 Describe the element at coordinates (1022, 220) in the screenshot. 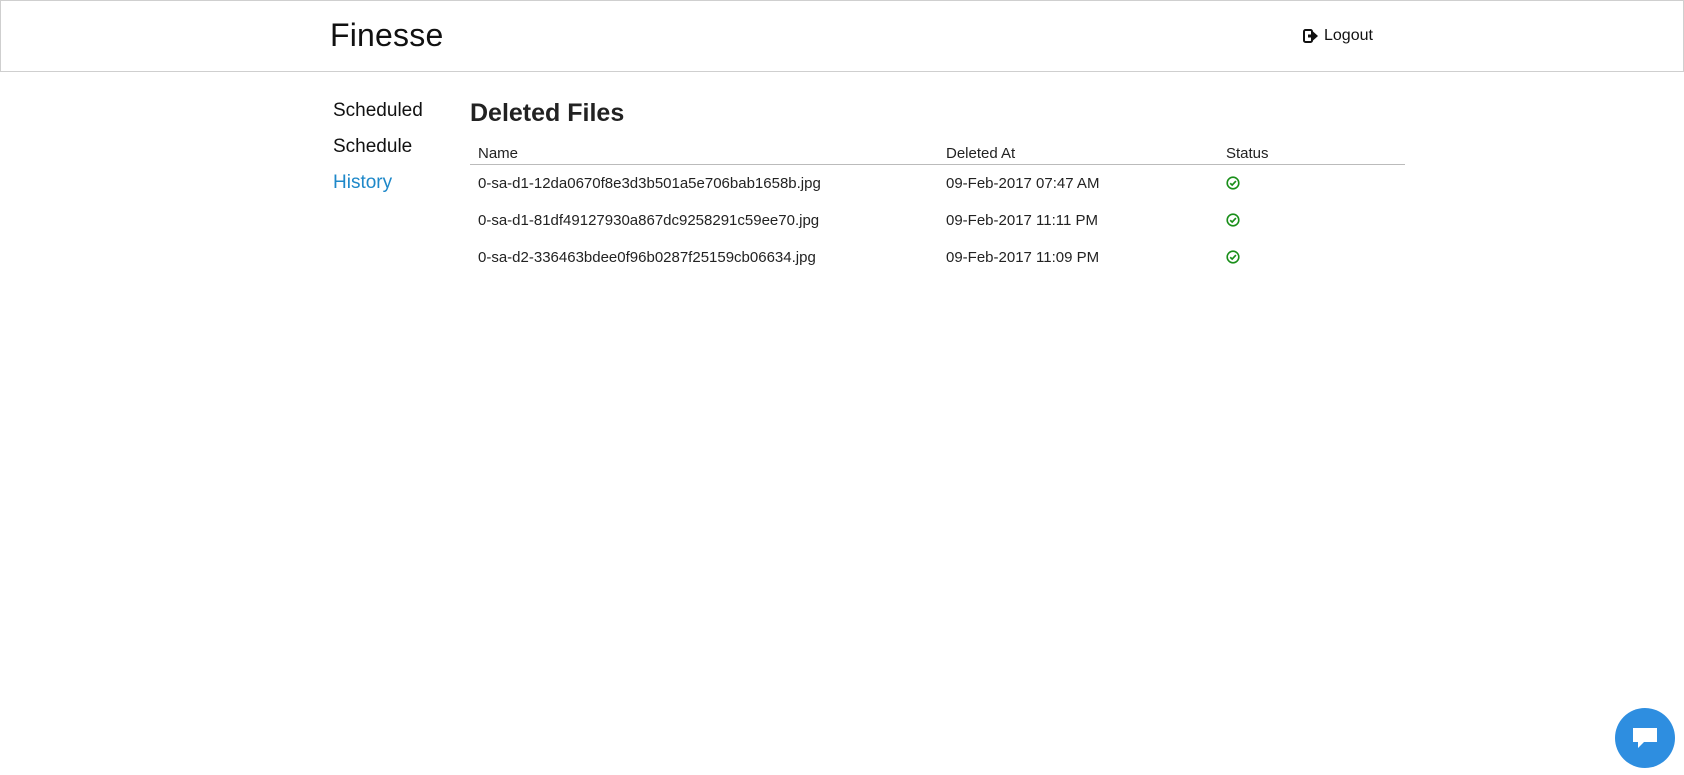

I see `deleted-at-cell: 09-Feb-2017 11:11 PM` at that location.